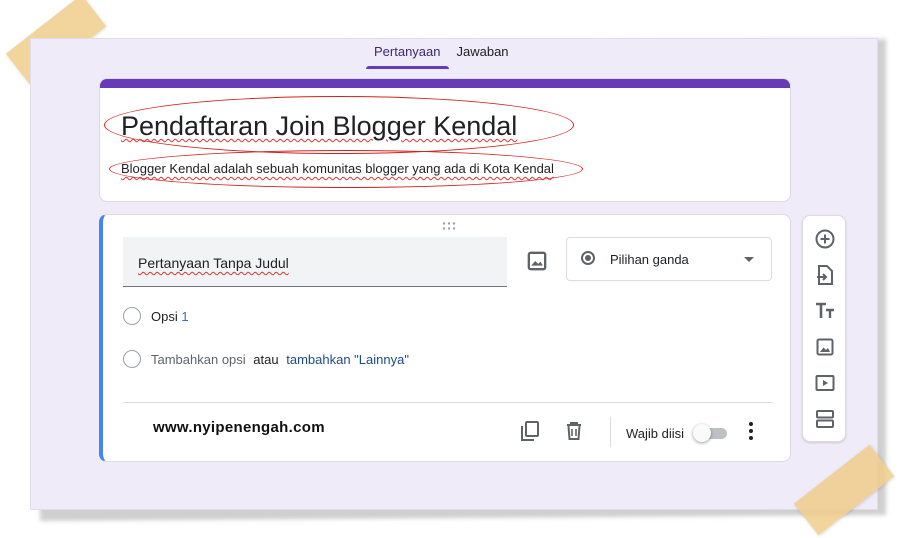 The height and width of the screenshot is (538, 907). What do you see at coordinates (132, 316) in the screenshot?
I see `option-radio` at bounding box center [132, 316].